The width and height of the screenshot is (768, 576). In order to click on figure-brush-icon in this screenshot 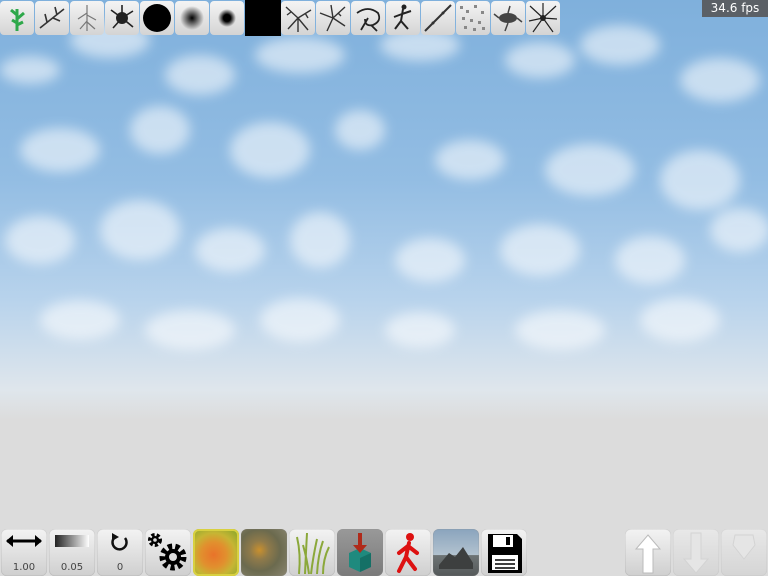, I will do `click(403, 18)`.